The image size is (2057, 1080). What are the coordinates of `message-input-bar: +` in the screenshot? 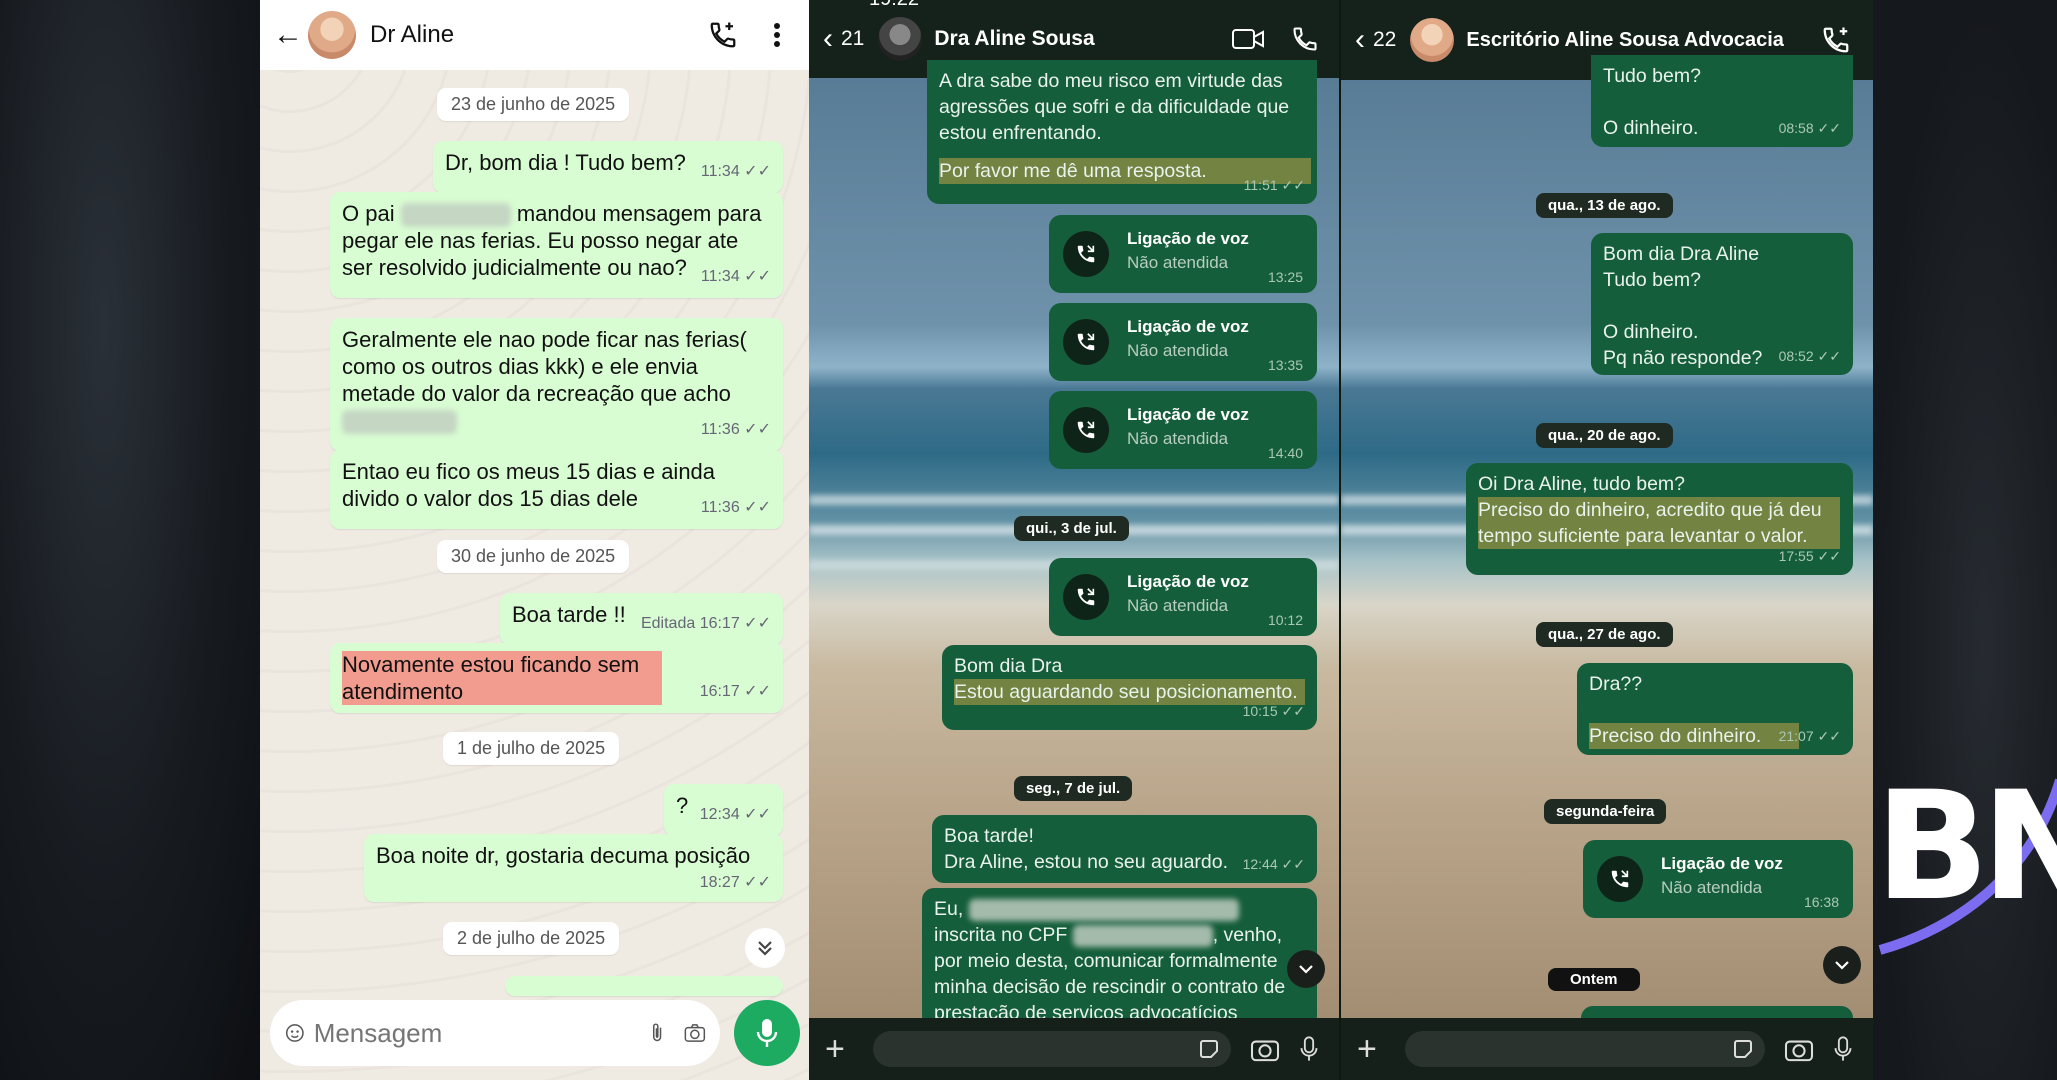 It's located at (1607, 1049).